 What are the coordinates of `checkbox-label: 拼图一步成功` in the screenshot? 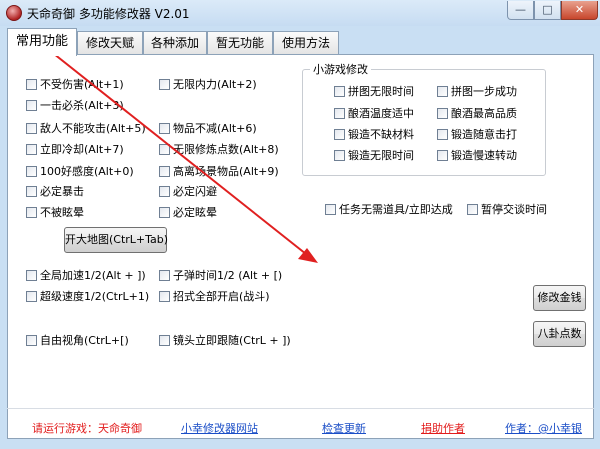 It's located at (484, 91).